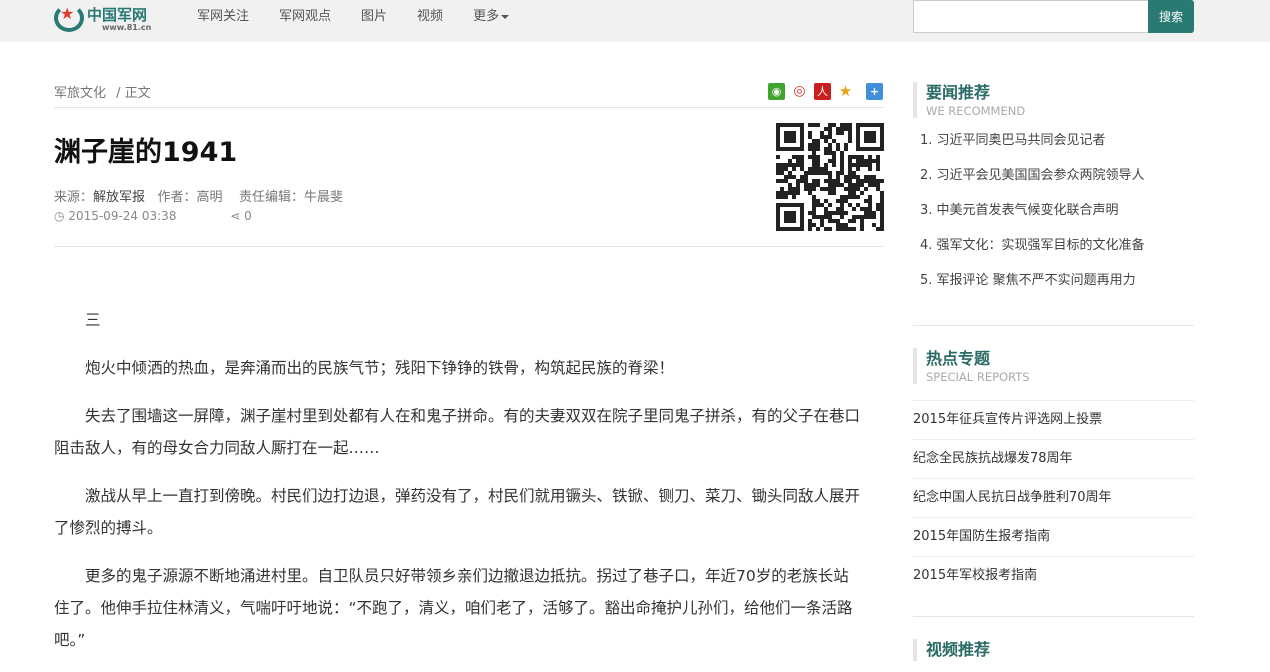 The height and width of the screenshot is (672, 1270). What do you see at coordinates (1053, 210) in the screenshot?
I see `recommend-item: 3. 中美元首发表气候变化联合声明` at bounding box center [1053, 210].